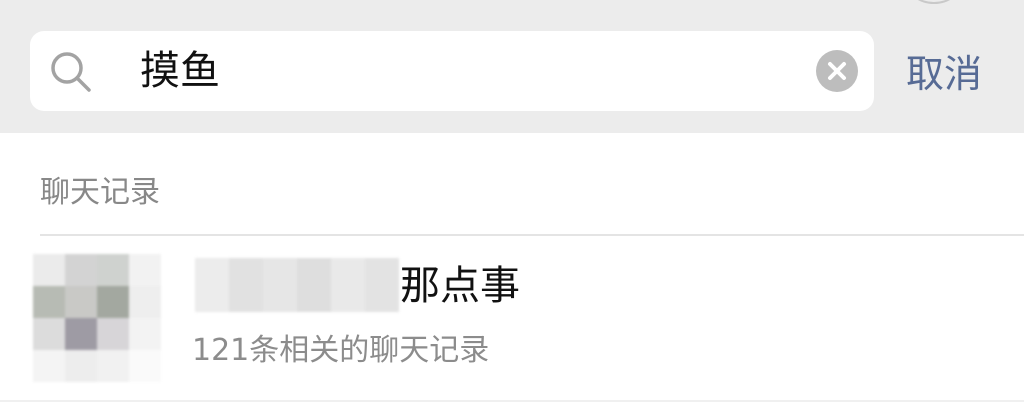 This screenshot has height=406, width=1024. Describe the element at coordinates (100, 192) in the screenshot. I see `section-title-chat-history: 聊天记录` at that location.